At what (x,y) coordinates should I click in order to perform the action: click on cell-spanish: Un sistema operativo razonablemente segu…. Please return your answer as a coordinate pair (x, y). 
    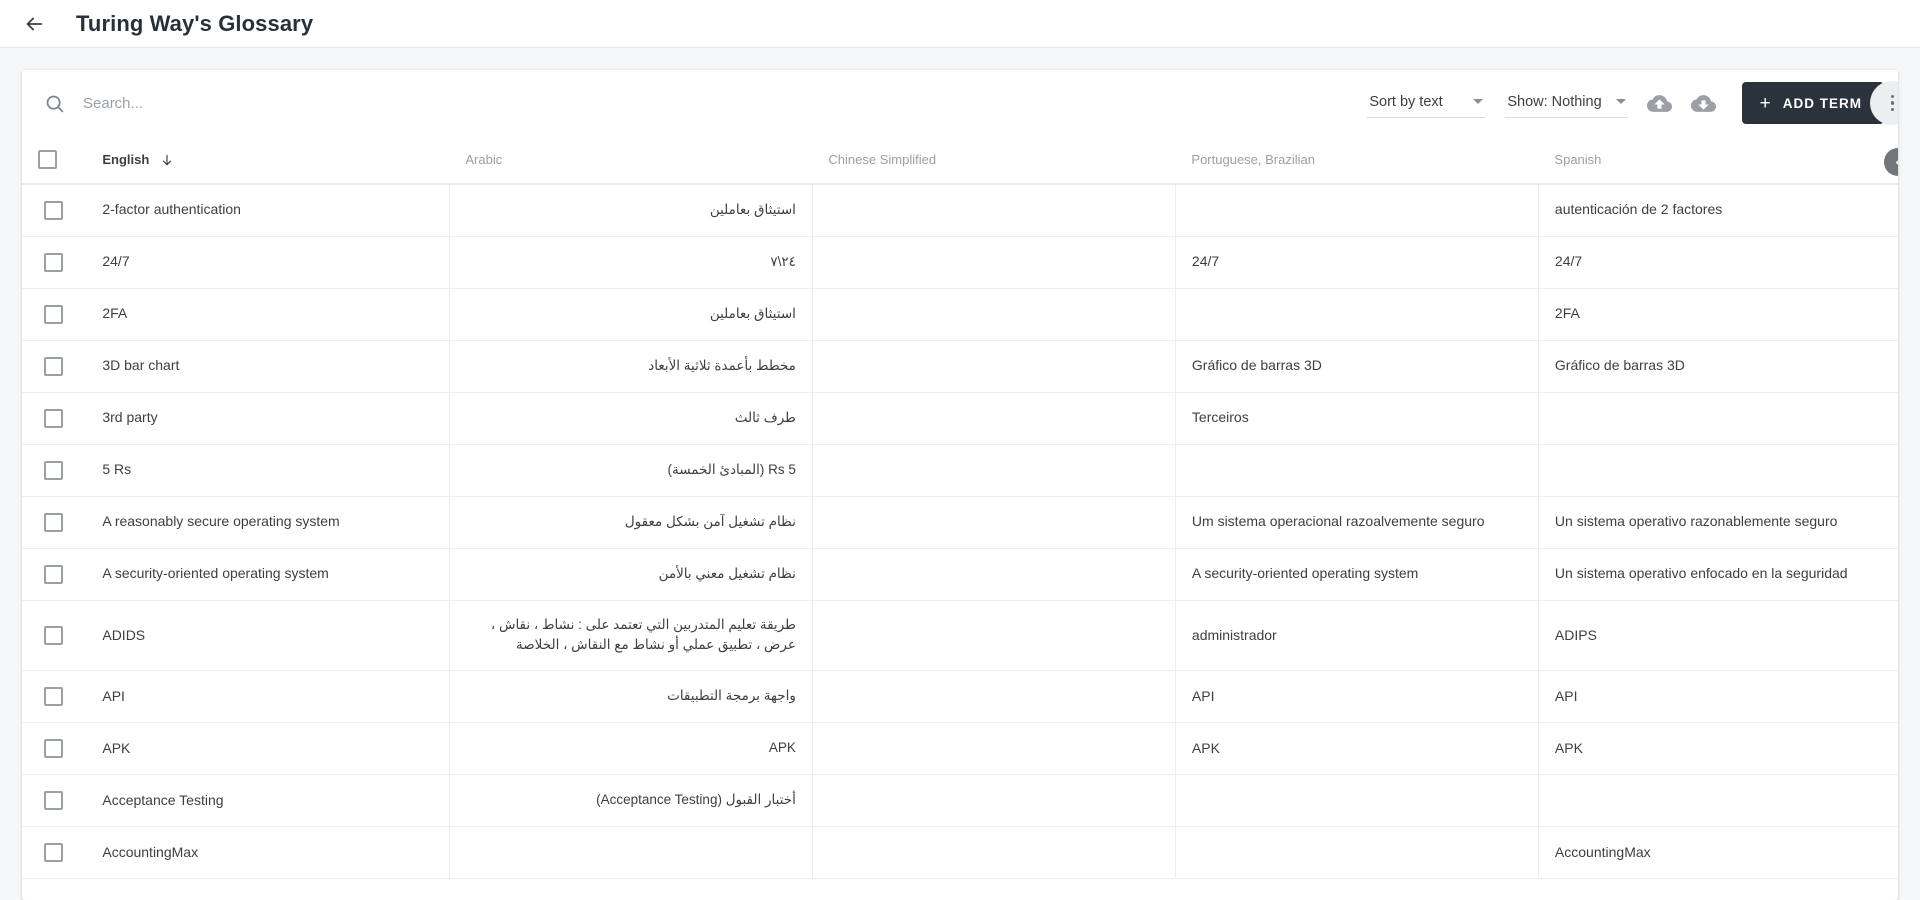
    Looking at the image, I should click on (1718, 522).